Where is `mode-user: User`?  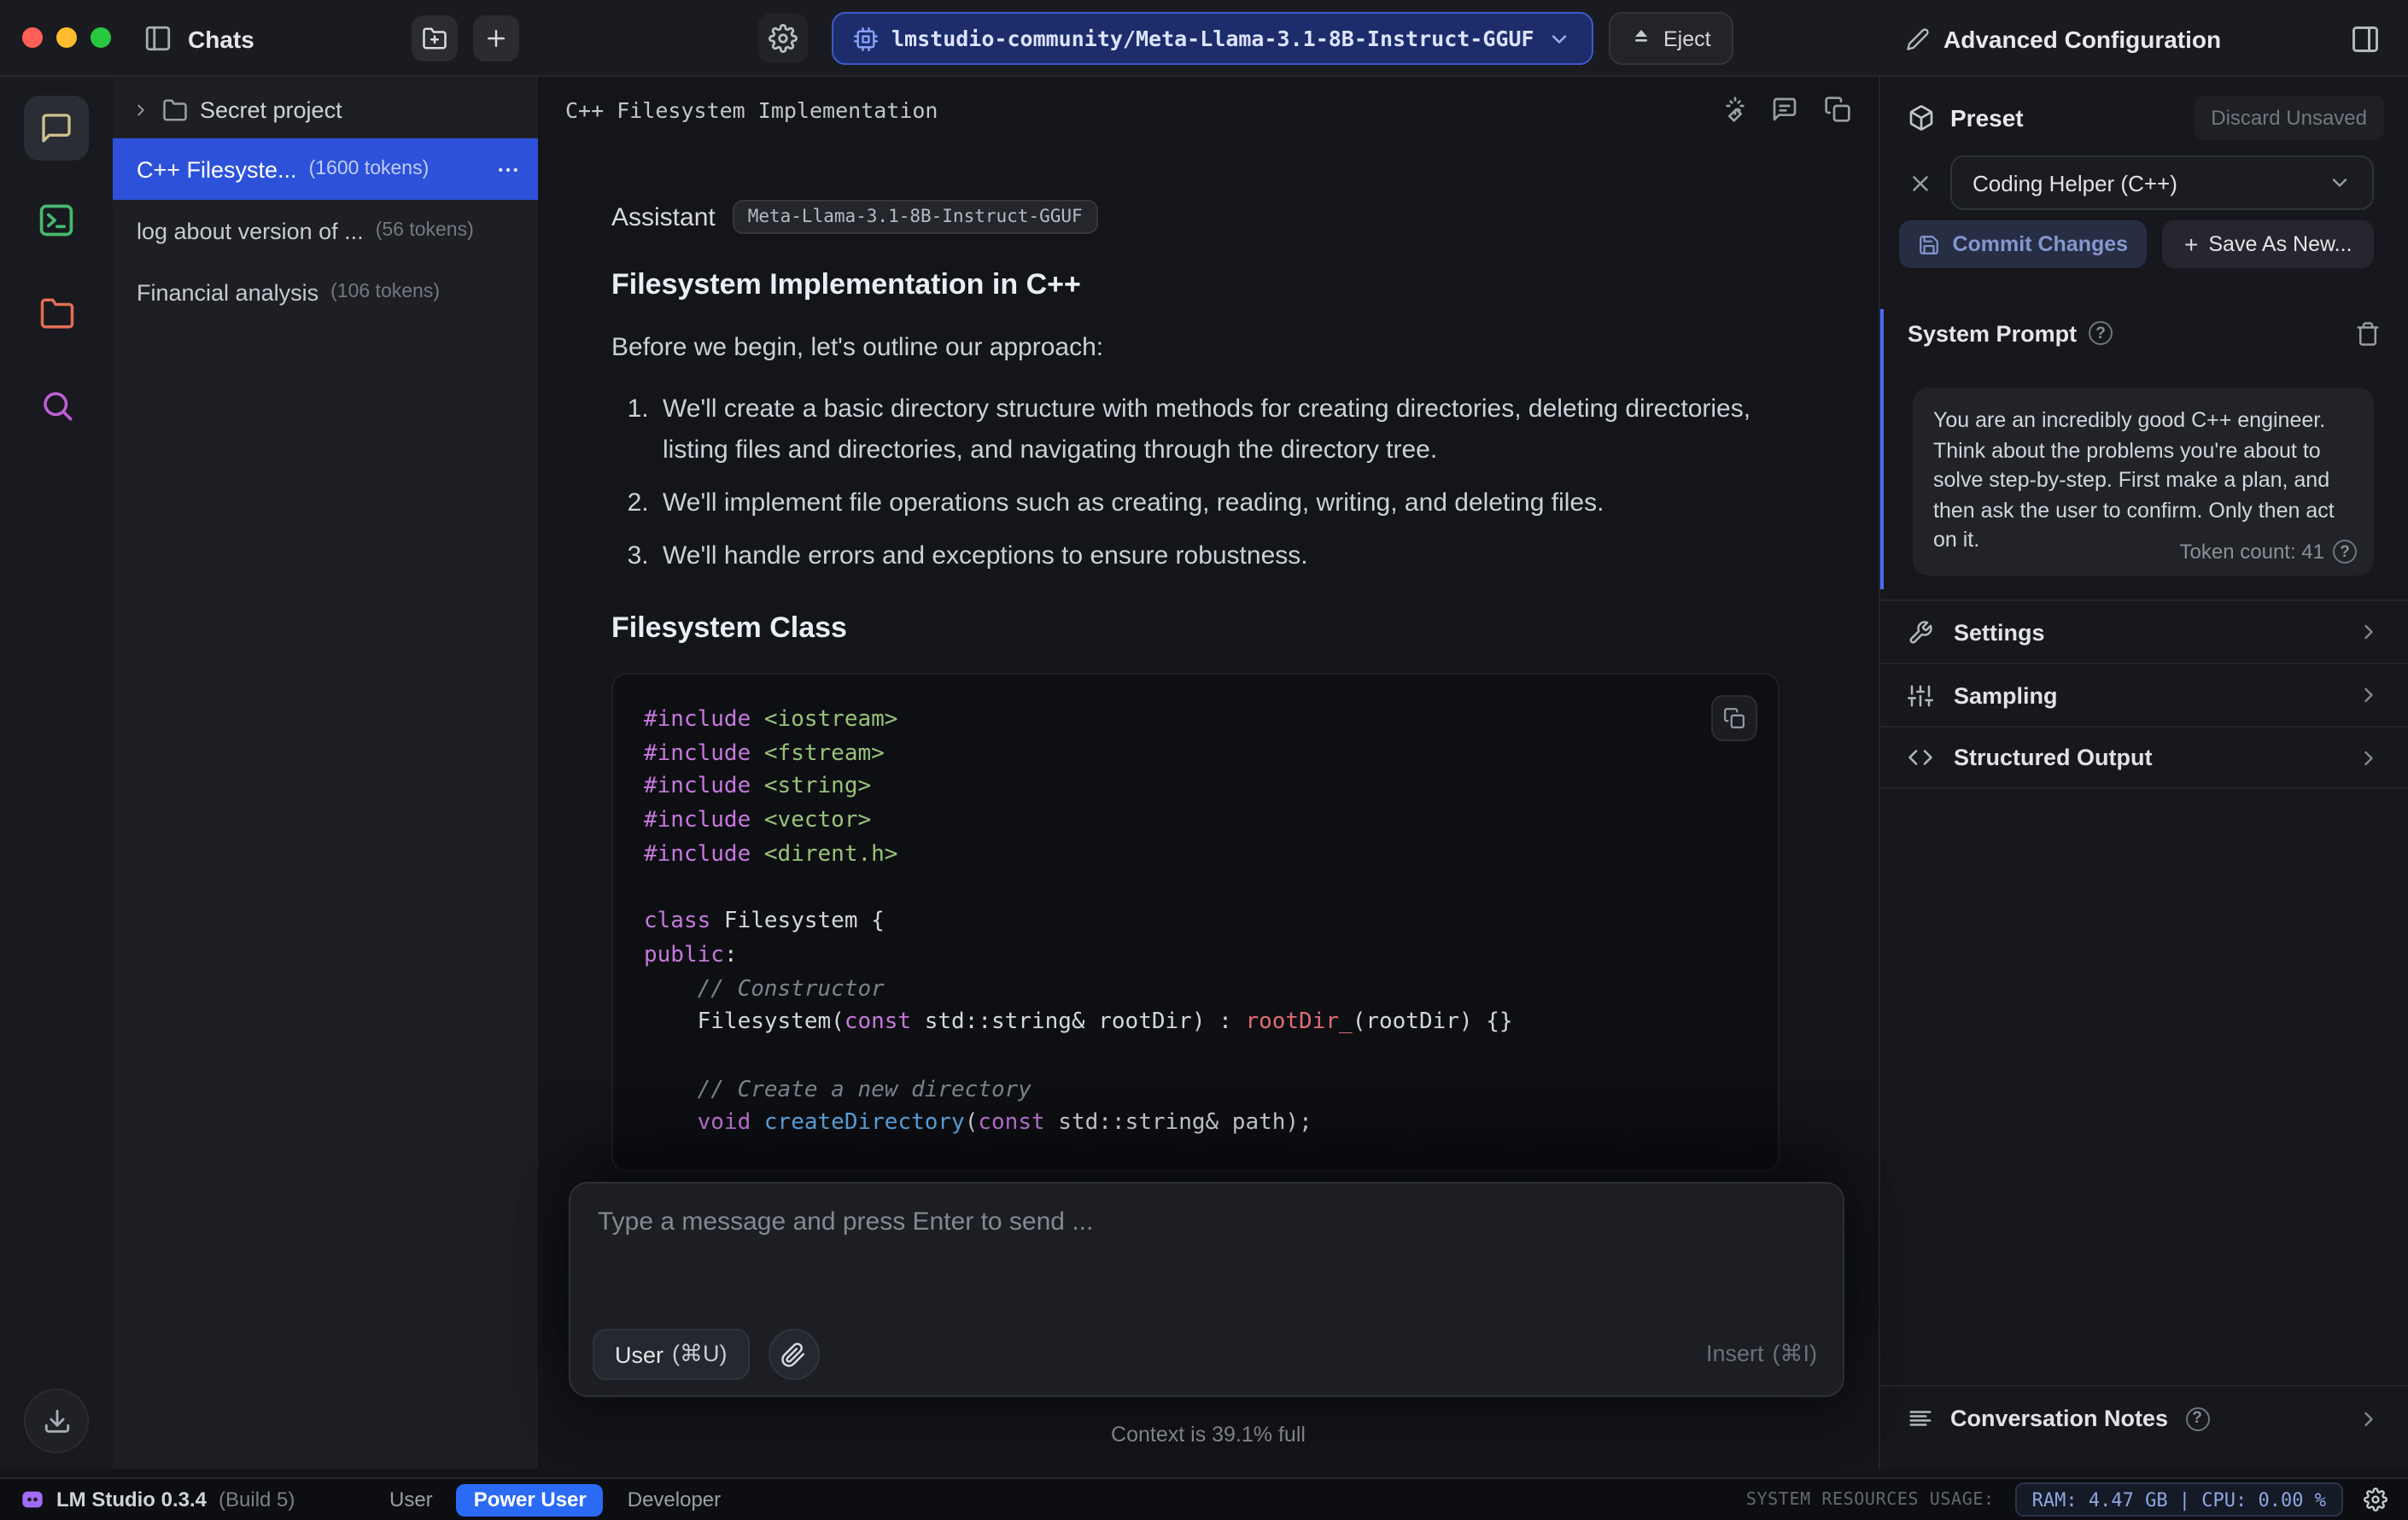 mode-user: User is located at coordinates (411, 1499).